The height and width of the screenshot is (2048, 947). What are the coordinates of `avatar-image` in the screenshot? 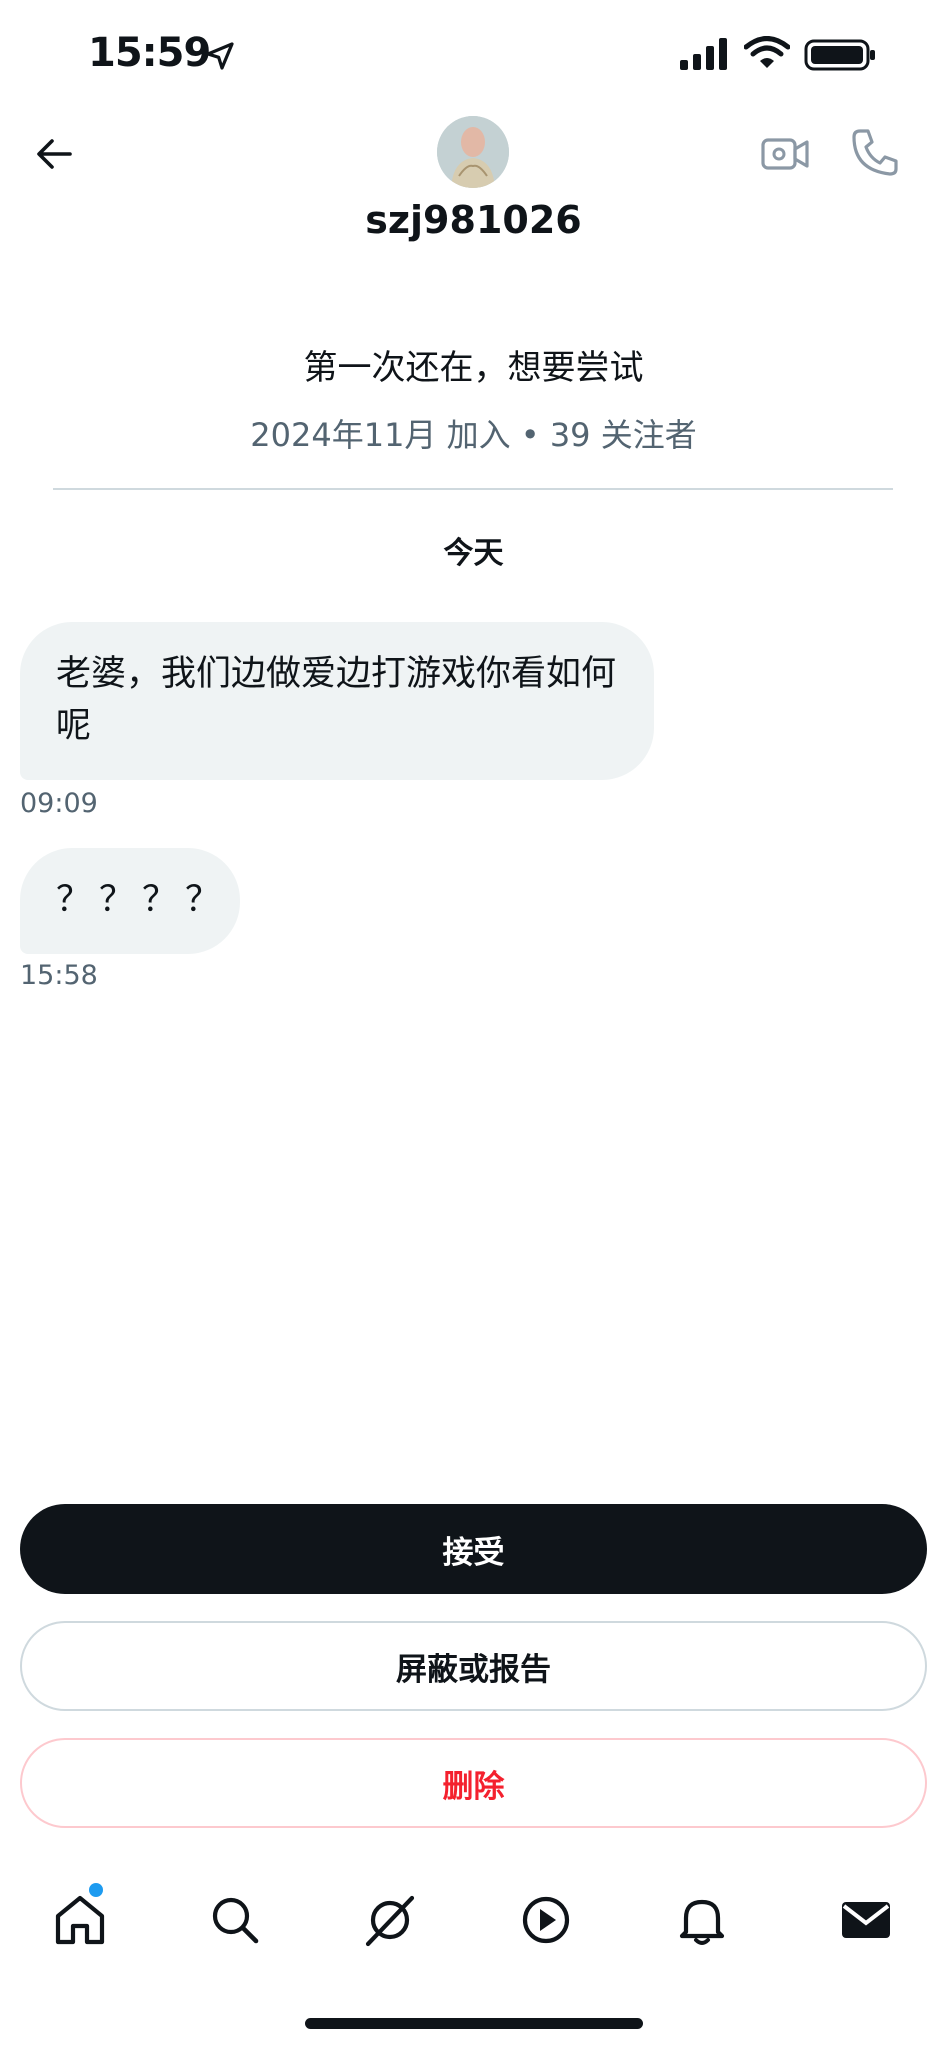 It's located at (473, 152).